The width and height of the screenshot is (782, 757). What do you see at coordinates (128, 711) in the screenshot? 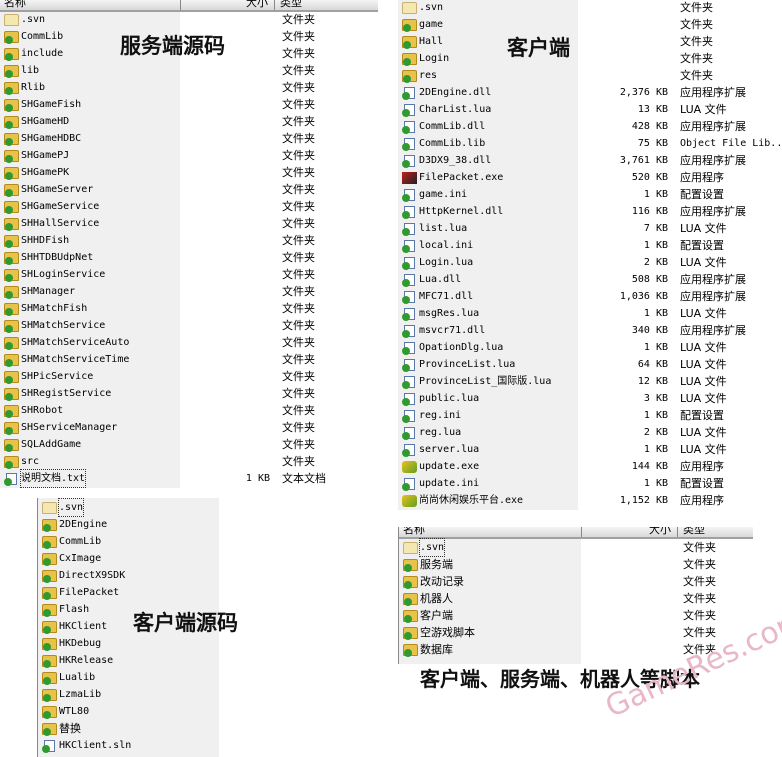
I see `file-row: WTL80` at bounding box center [128, 711].